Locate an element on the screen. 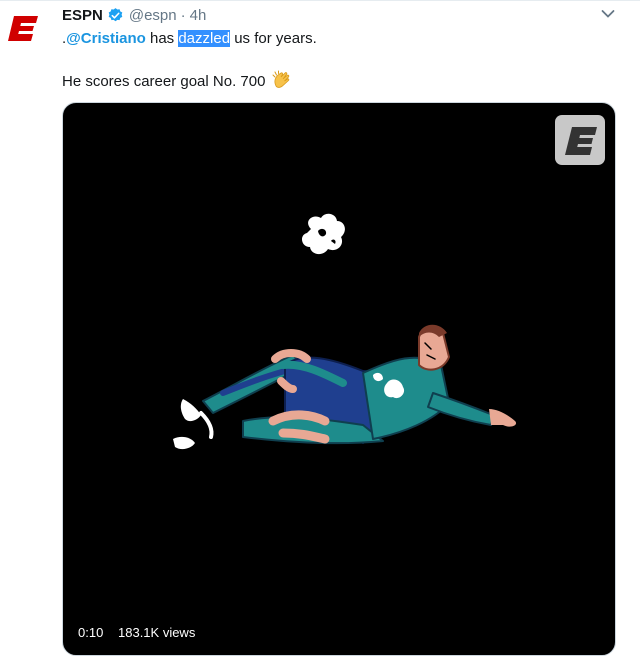  espn-e-logo-icon is located at coordinates (23, 28).